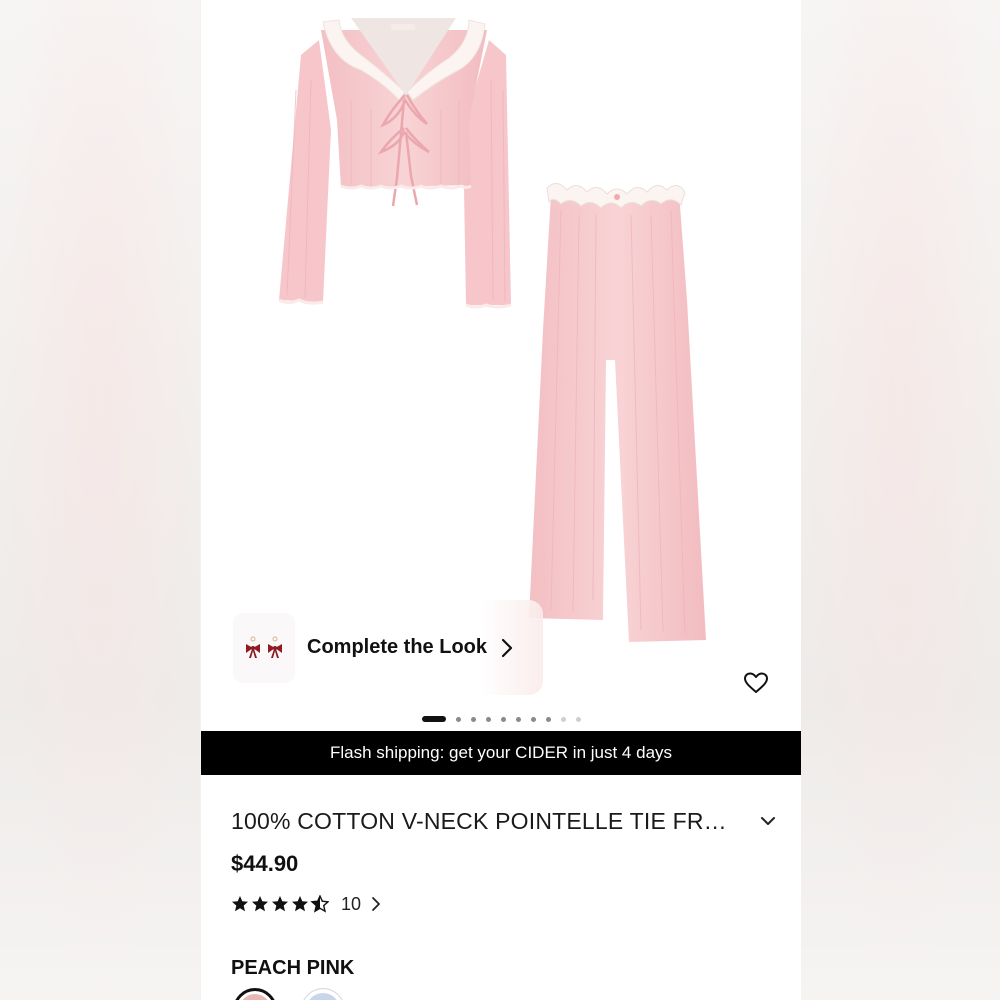 This screenshot has height=1000, width=1000. I want to click on heart-icon, so click(756, 682).